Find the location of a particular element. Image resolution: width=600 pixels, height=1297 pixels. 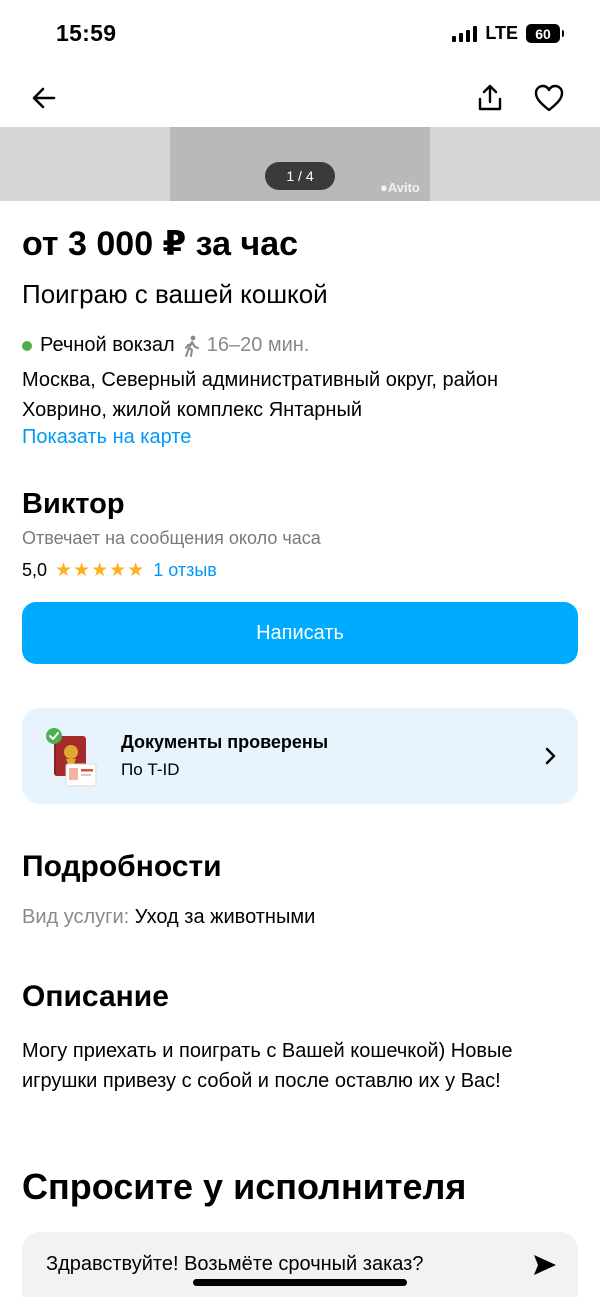

metro-line-dot is located at coordinates (27, 345).